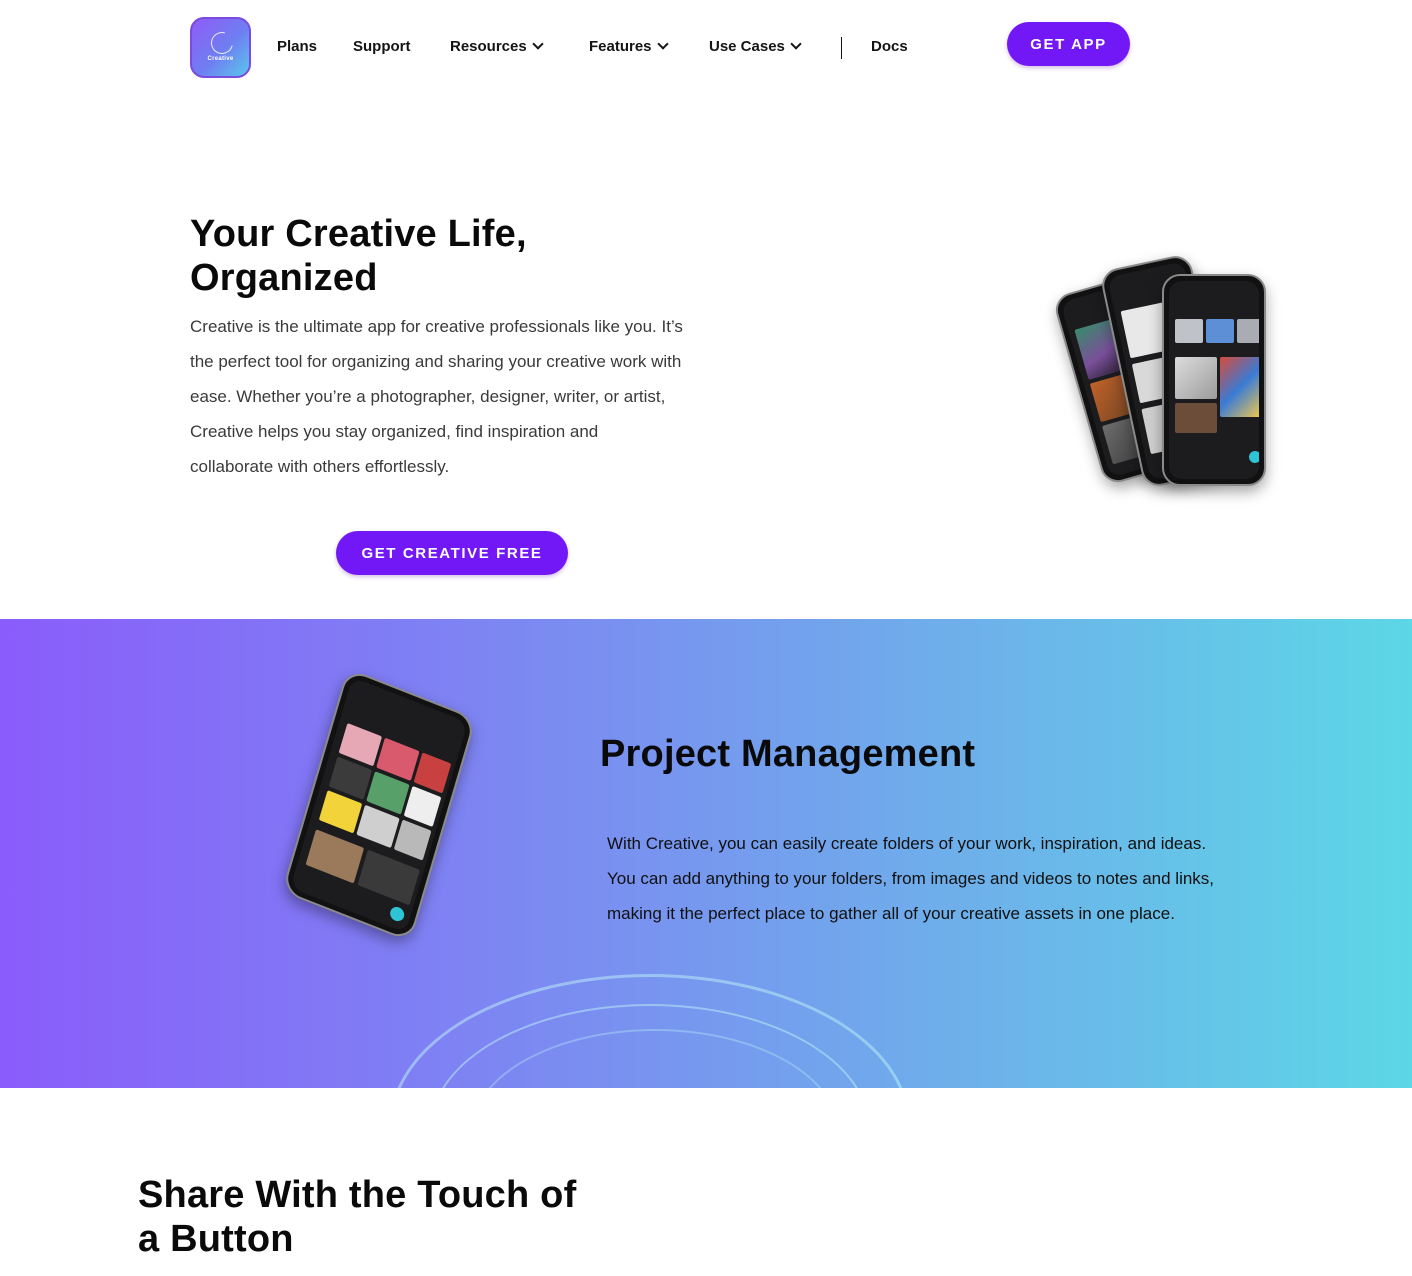  Describe the element at coordinates (841, 48) in the screenshot. I see `nav-divider` at that location.